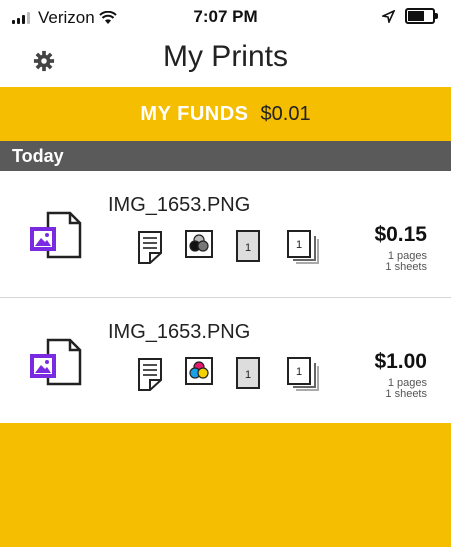 Image resolution: width=451 pixels, height=547 pixels. I want to click on location-arrow-icon, so click(388, 16).